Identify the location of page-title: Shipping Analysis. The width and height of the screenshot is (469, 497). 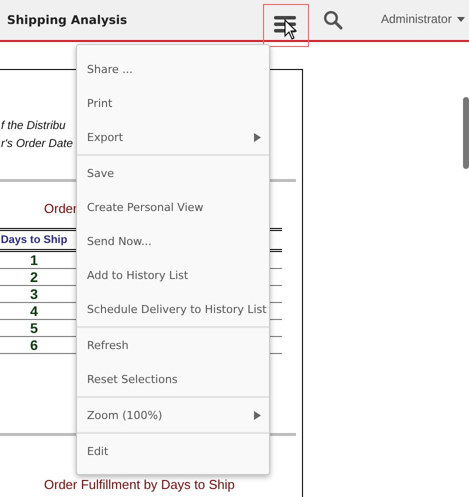
(67, 20).